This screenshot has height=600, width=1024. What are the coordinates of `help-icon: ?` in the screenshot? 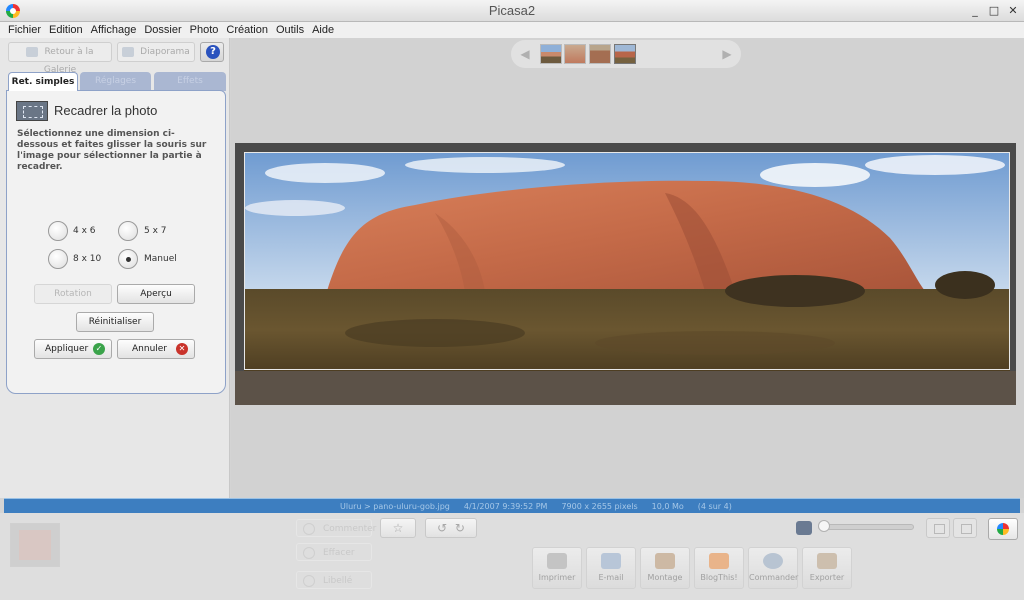 It's located at (213, 52).